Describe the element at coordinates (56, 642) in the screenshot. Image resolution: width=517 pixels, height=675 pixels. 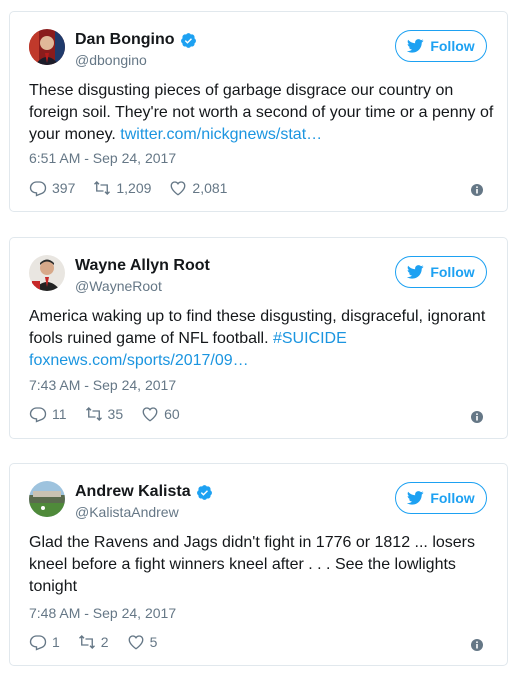
I see `reply-count: 1` at that location.